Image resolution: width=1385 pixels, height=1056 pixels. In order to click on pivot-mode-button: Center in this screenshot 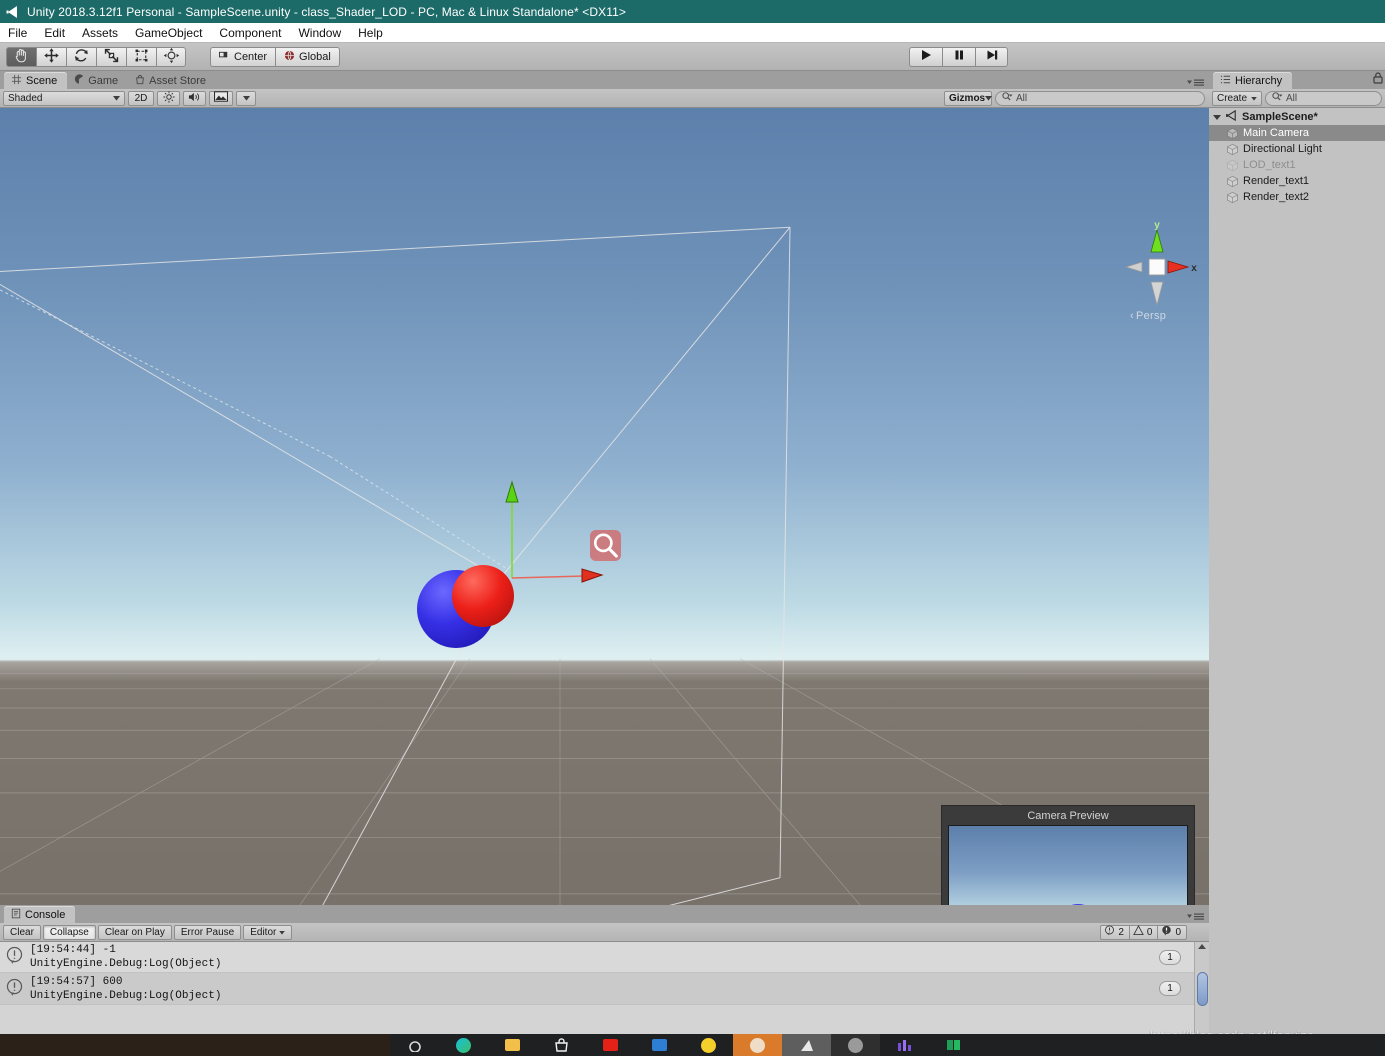, I will do `click(243, 56)`.